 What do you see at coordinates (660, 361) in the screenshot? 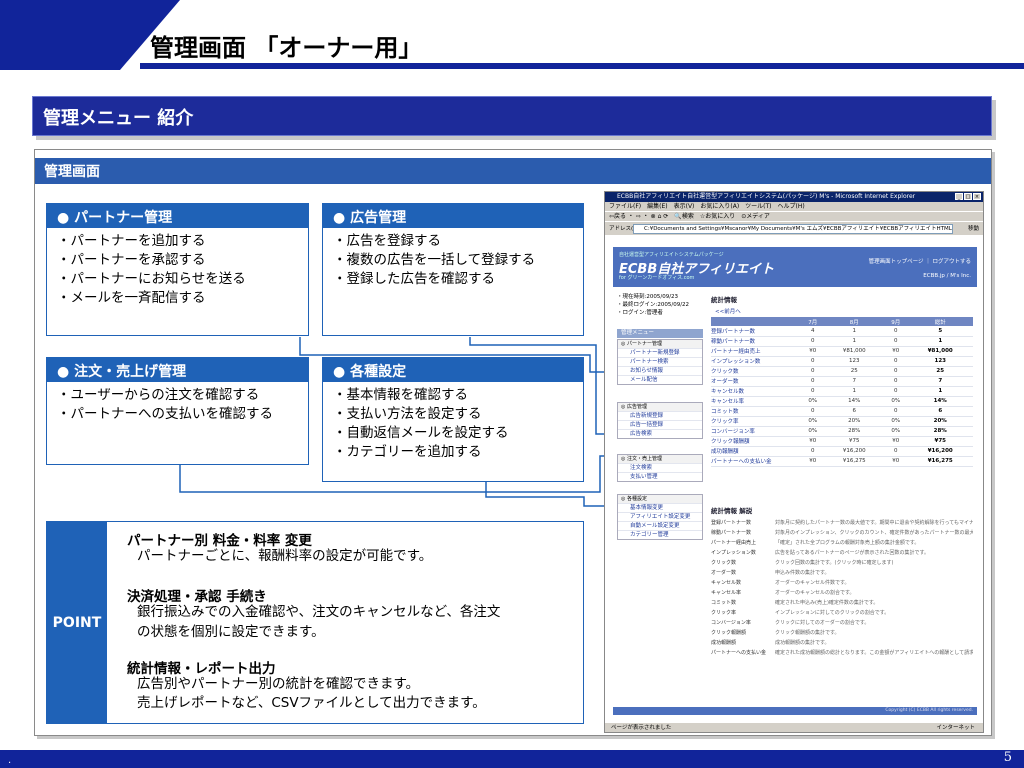
I see `menu-link: パートナー検索` at bounding box center [660, 361].